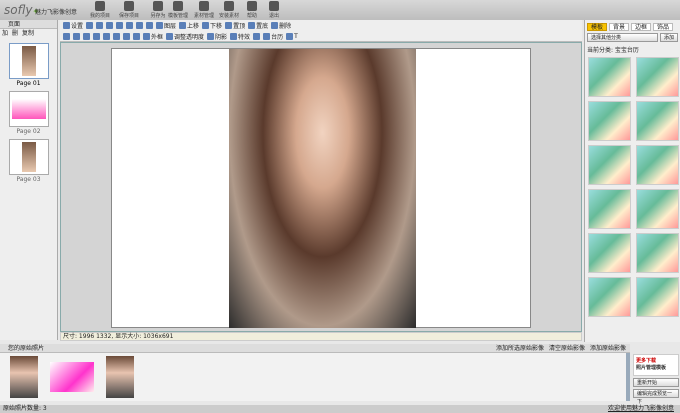  Describe the element at coordinates (5, 34) in the screenshot. I see `add-page-button: 加` at that location.